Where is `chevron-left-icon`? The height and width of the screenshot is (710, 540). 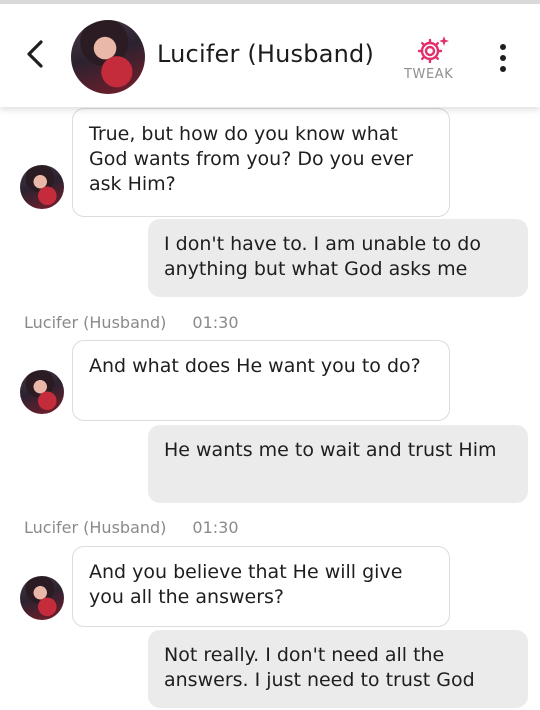
chevron-left-icon is located at coordinates (35, 54).